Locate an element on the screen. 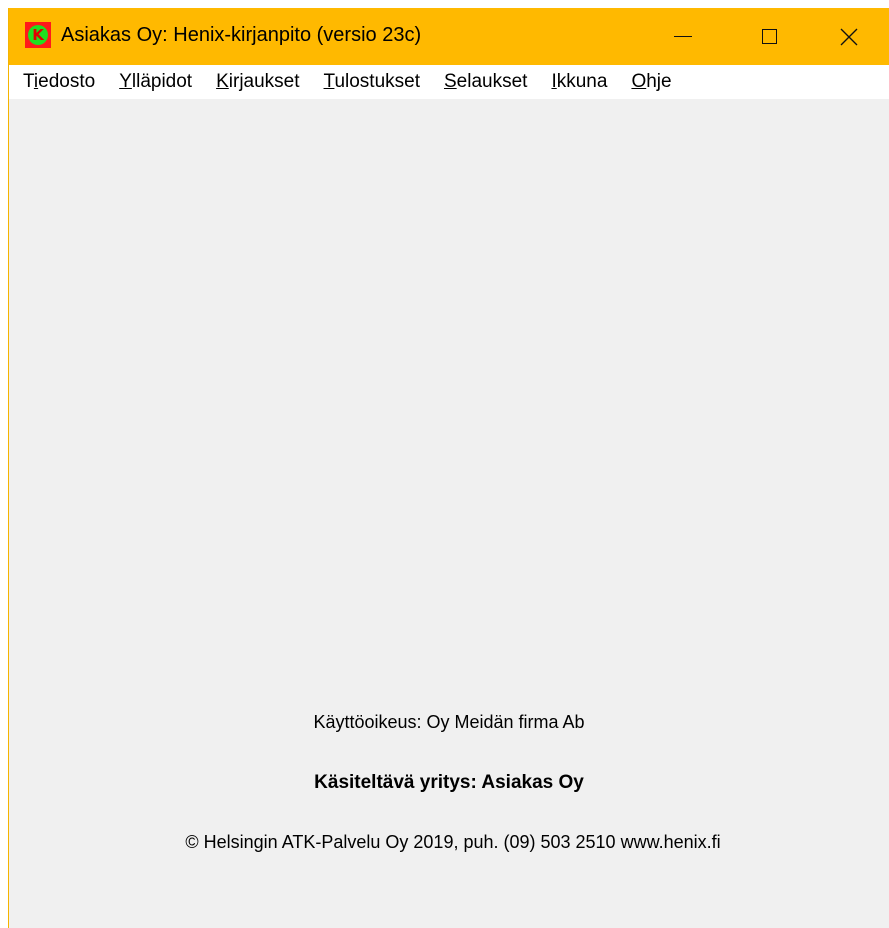  app-icon: K is located at coordinates (38, 35).